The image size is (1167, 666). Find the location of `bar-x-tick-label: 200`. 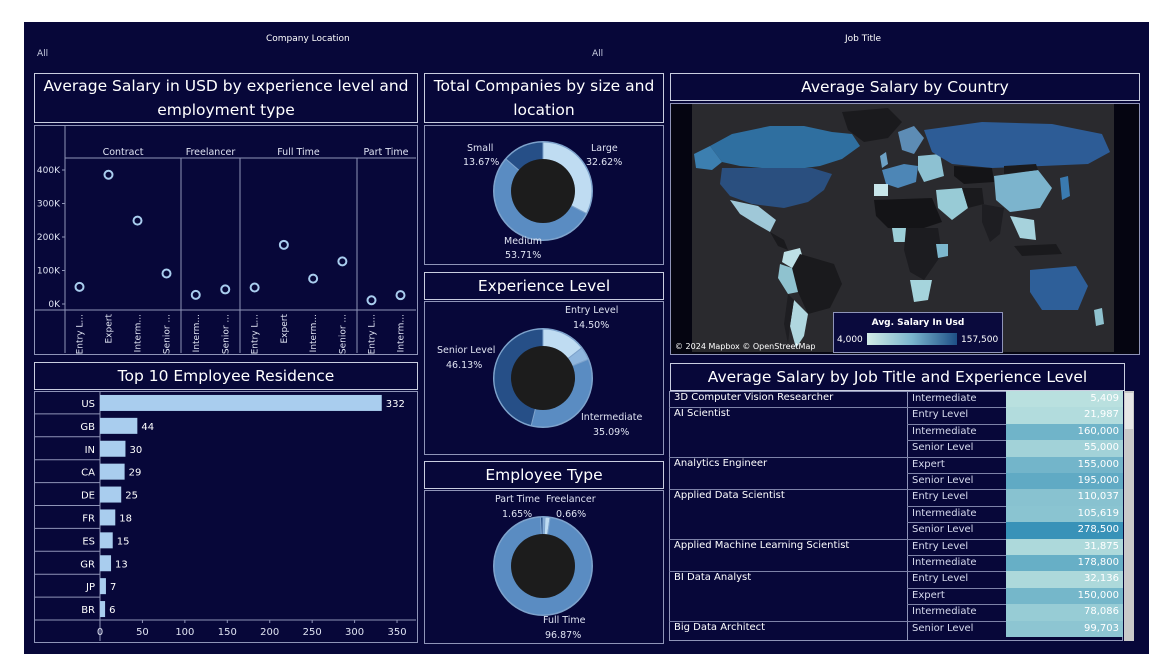

bar-x-tick-label: 200 is located at coordinates (269, 632).